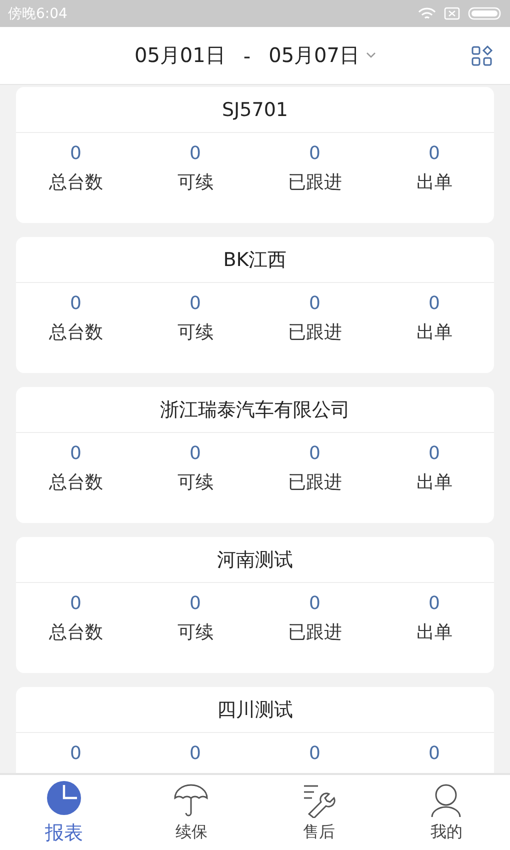 The image size is (510, 850). I want to click on company-name: 河南测试, so click(255, 560).